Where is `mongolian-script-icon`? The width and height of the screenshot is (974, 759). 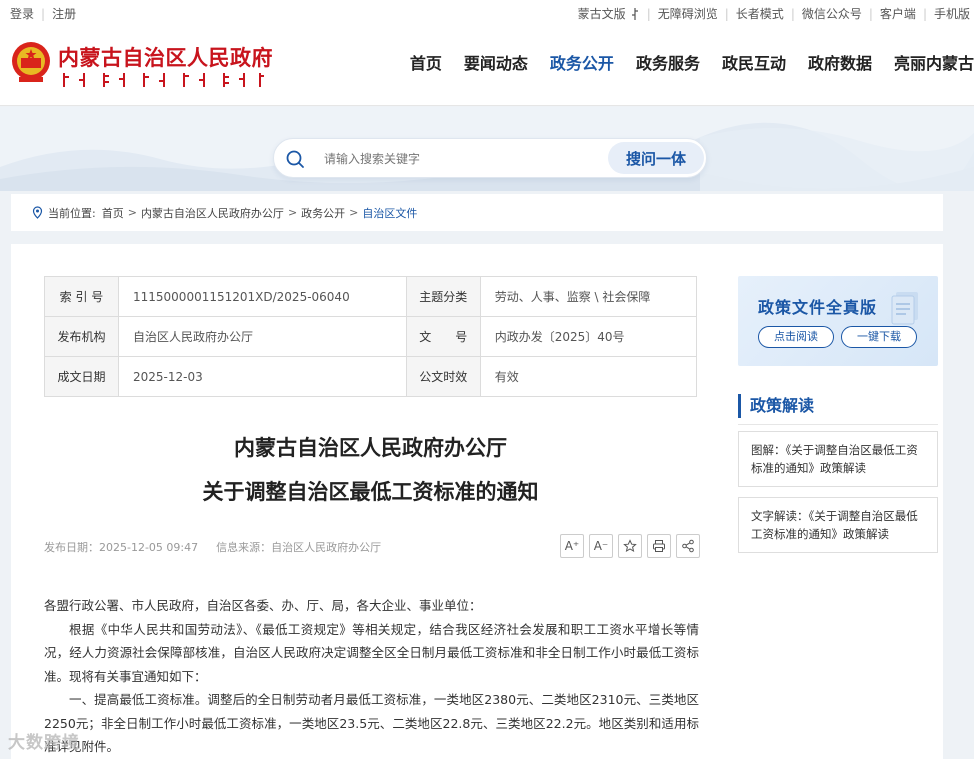 mongolian-script-icon is located at coordinates (634, 13).